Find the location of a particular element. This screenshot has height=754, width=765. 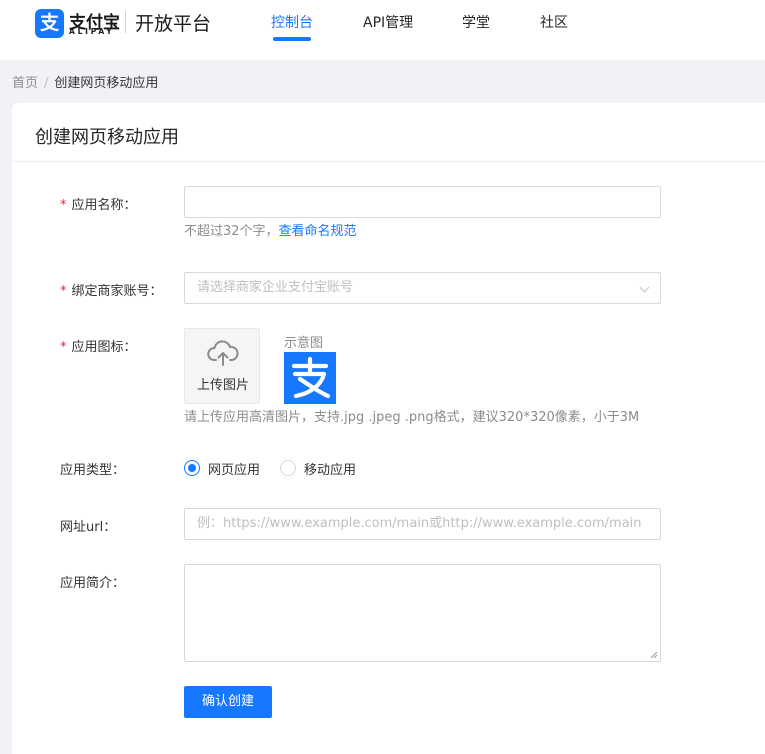

upload-label: 上传图片 is located at coordinates (222, 385).